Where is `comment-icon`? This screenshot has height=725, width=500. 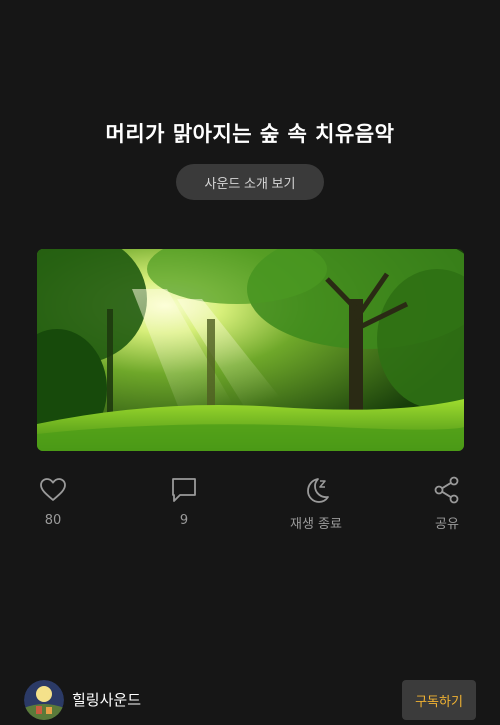 comment-icon is located at coordinates (184, 490).